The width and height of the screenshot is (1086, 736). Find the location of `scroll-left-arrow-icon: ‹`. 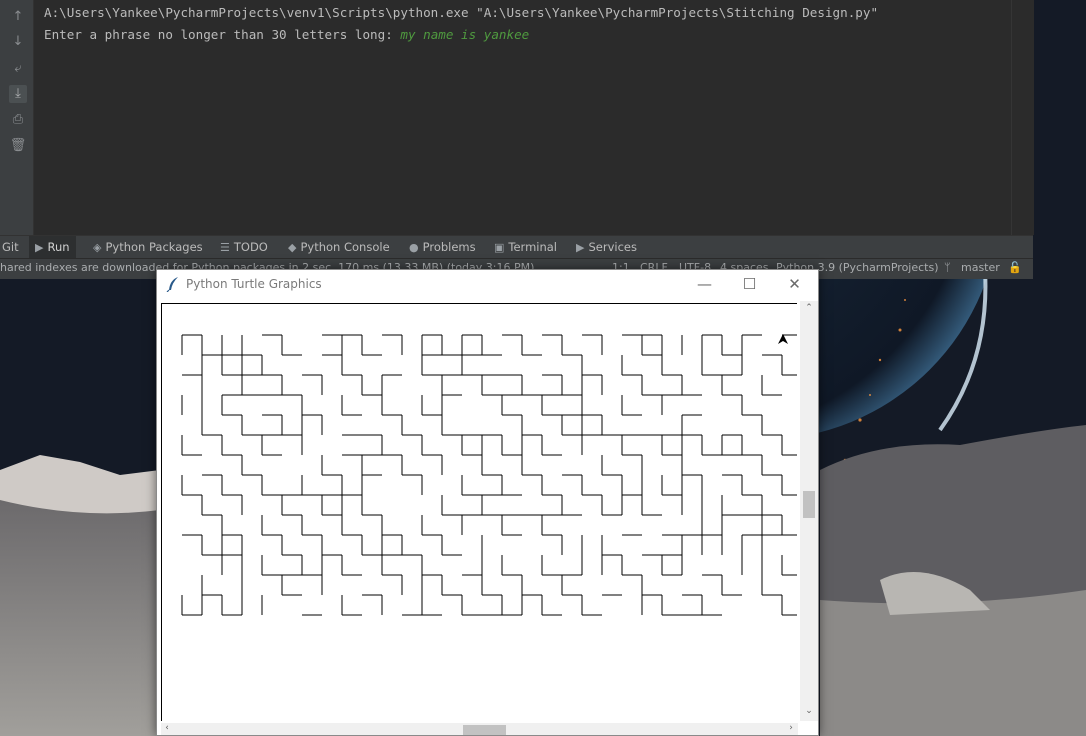

scroll-left-arrow-icon: ‹ is located at coordinates (167, 728).